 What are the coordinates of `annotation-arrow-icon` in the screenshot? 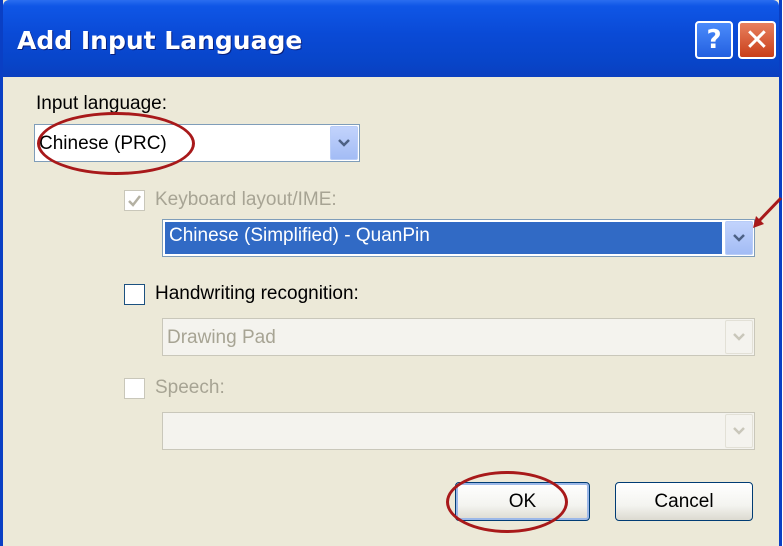 It's located at (768, 212).